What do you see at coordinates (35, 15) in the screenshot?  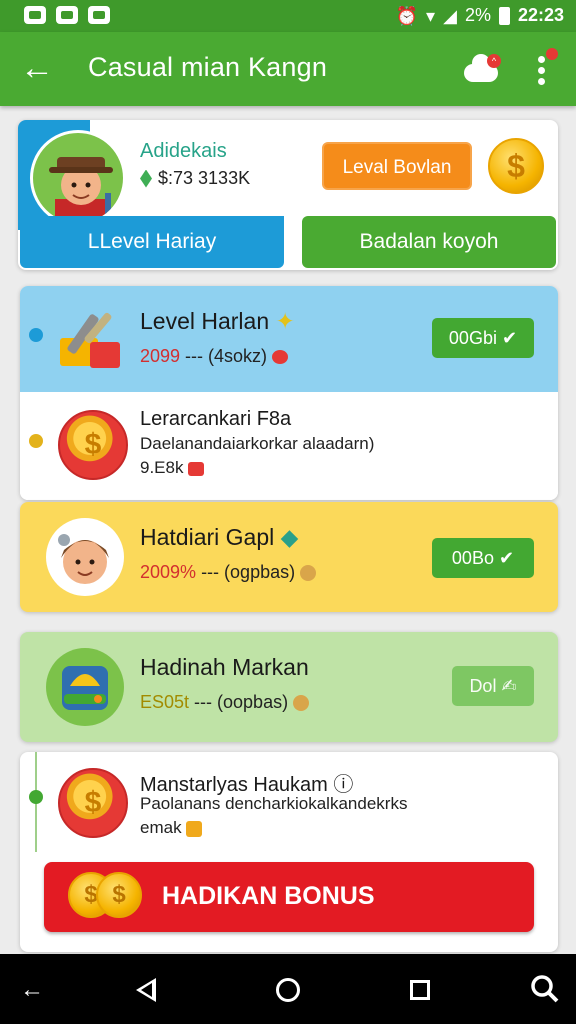 I see `notification-icon` at bounding box center [35, 15].